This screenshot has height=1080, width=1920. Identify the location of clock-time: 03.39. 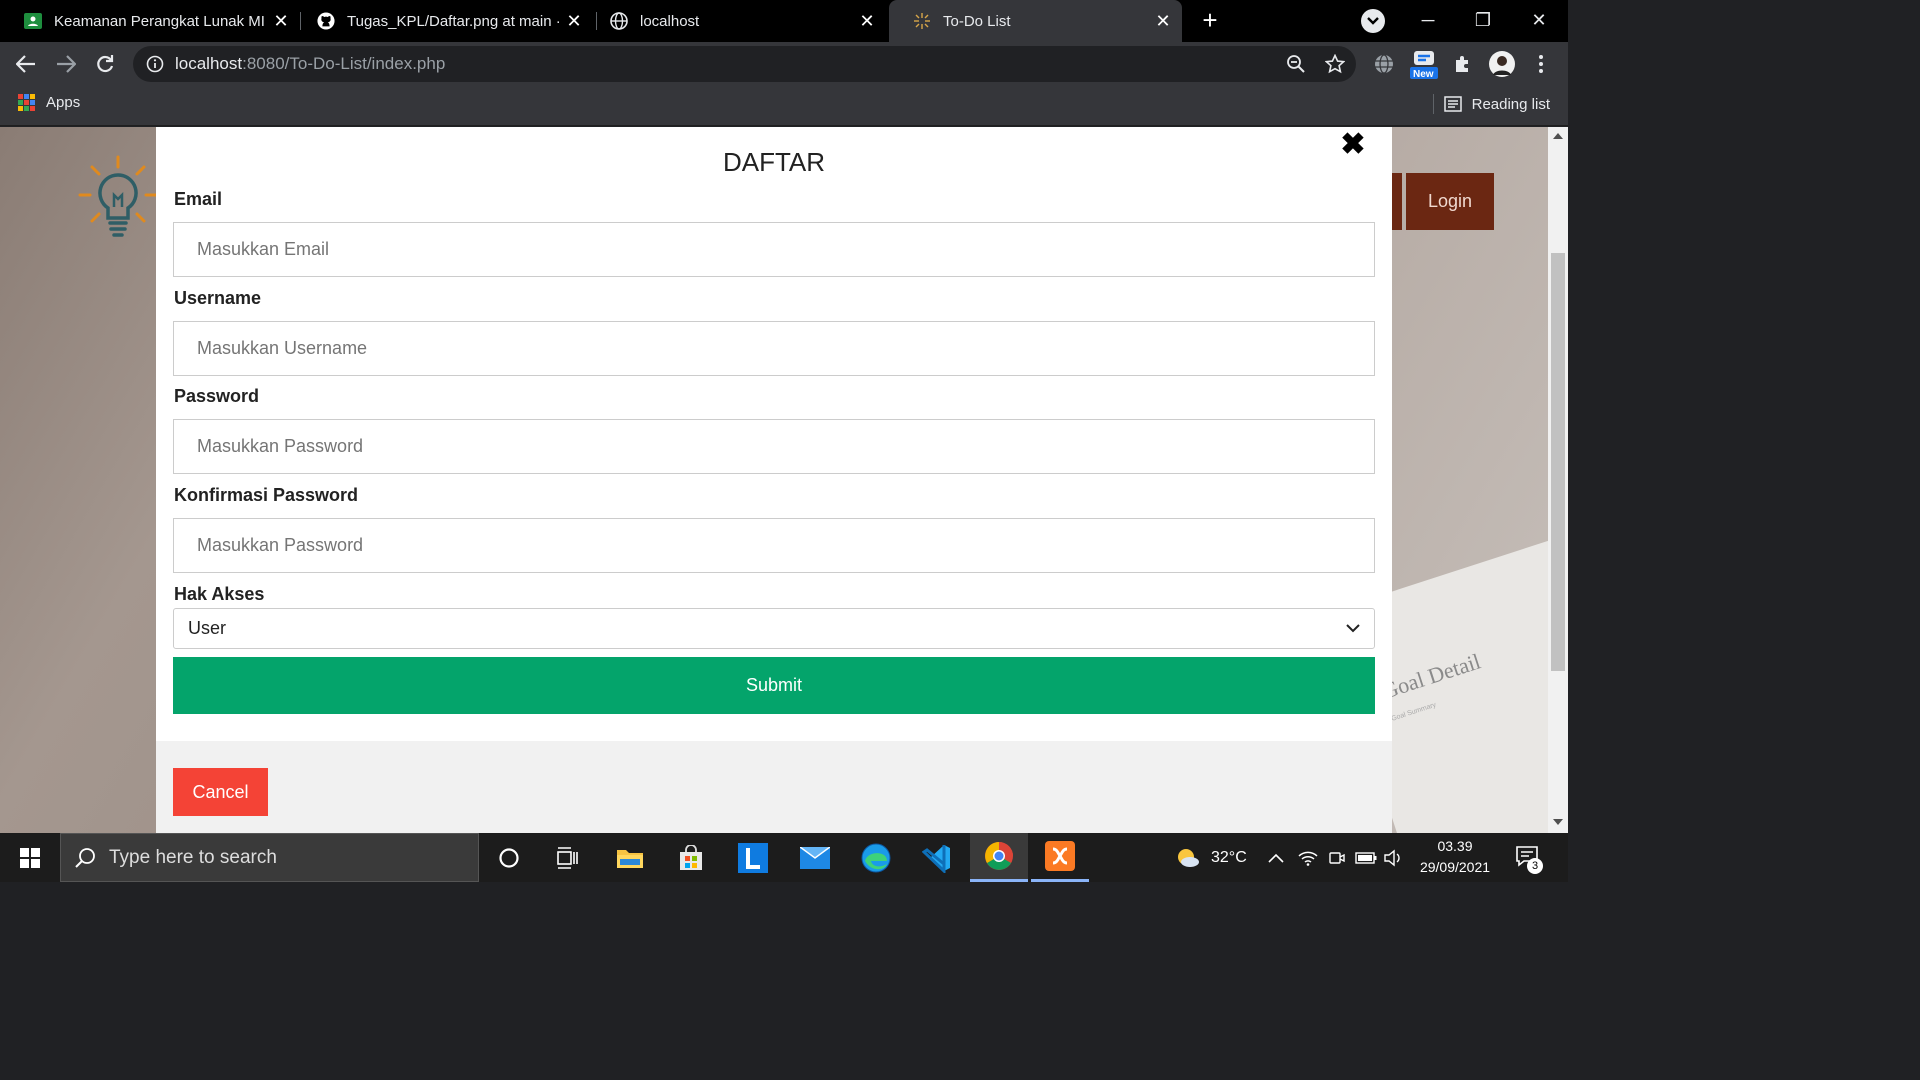
(1455, 846).